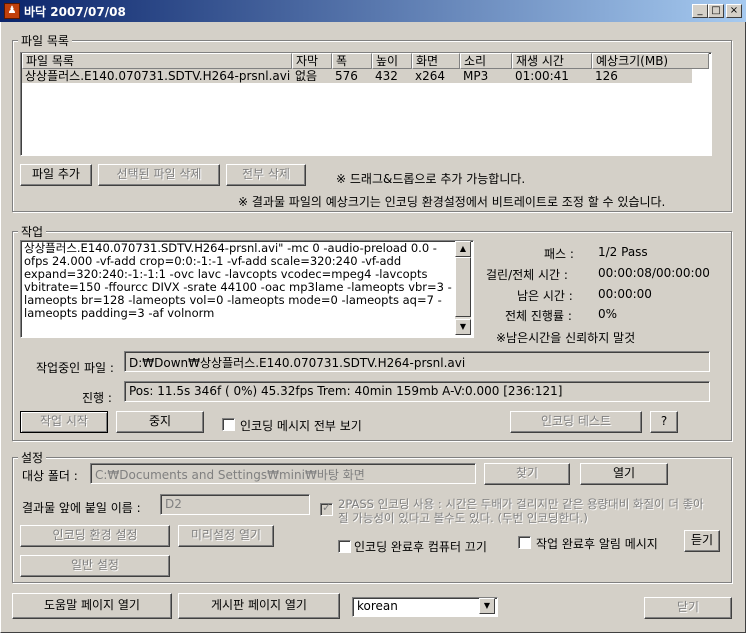 Image resolution: width=746 pixels, height=633 pixels. I want to click on add-file-button: 파일 추가, so click(56, 175).